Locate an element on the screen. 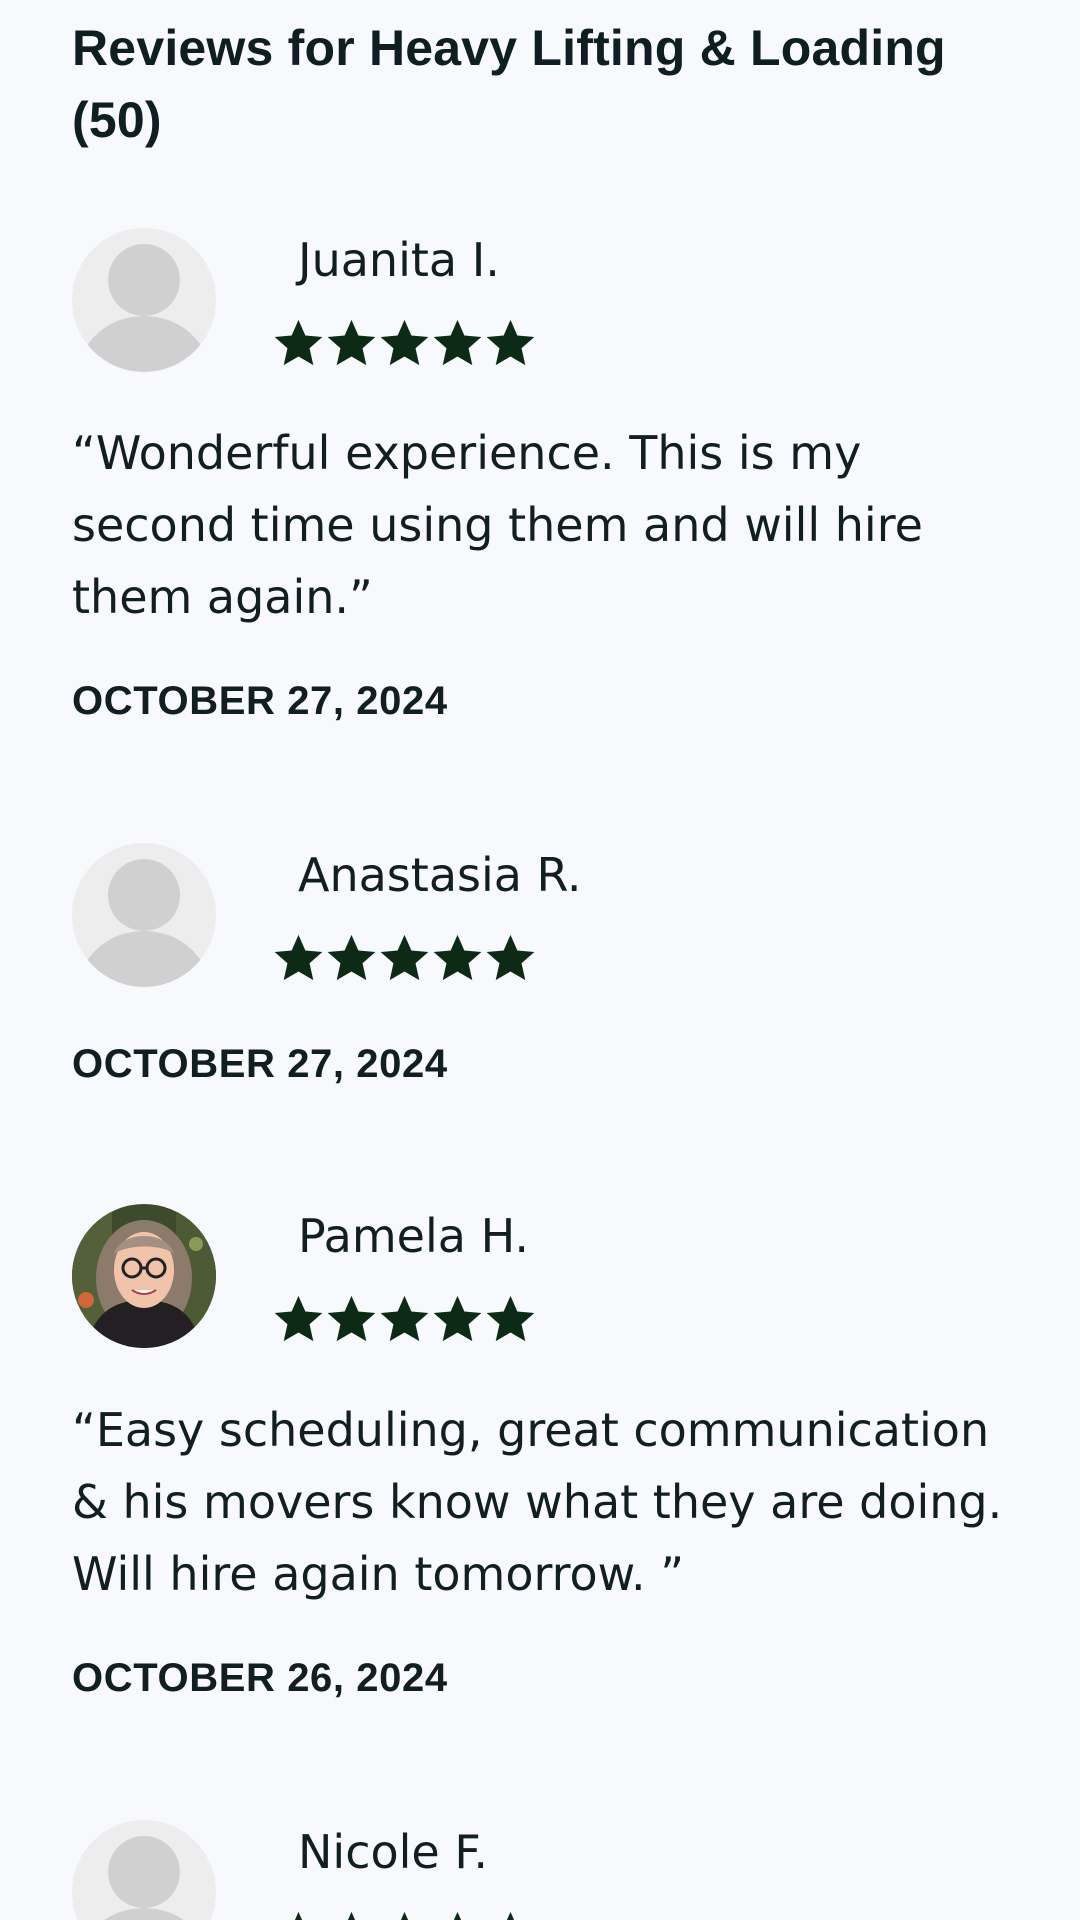  reviewer-name: Nicole F. is located at coordinates (393, 1852).